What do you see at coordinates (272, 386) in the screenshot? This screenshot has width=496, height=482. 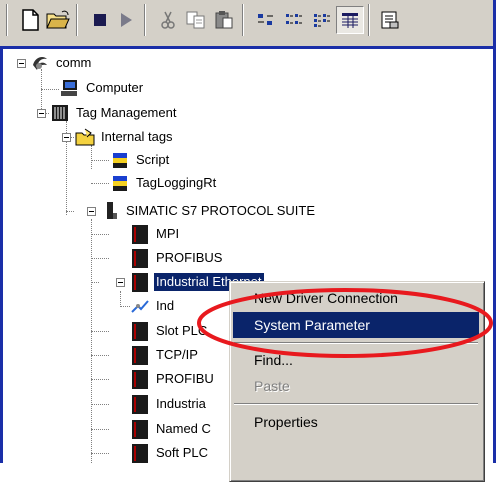 I see `menu-item-label: Paste` at bounding box center [272, 386].